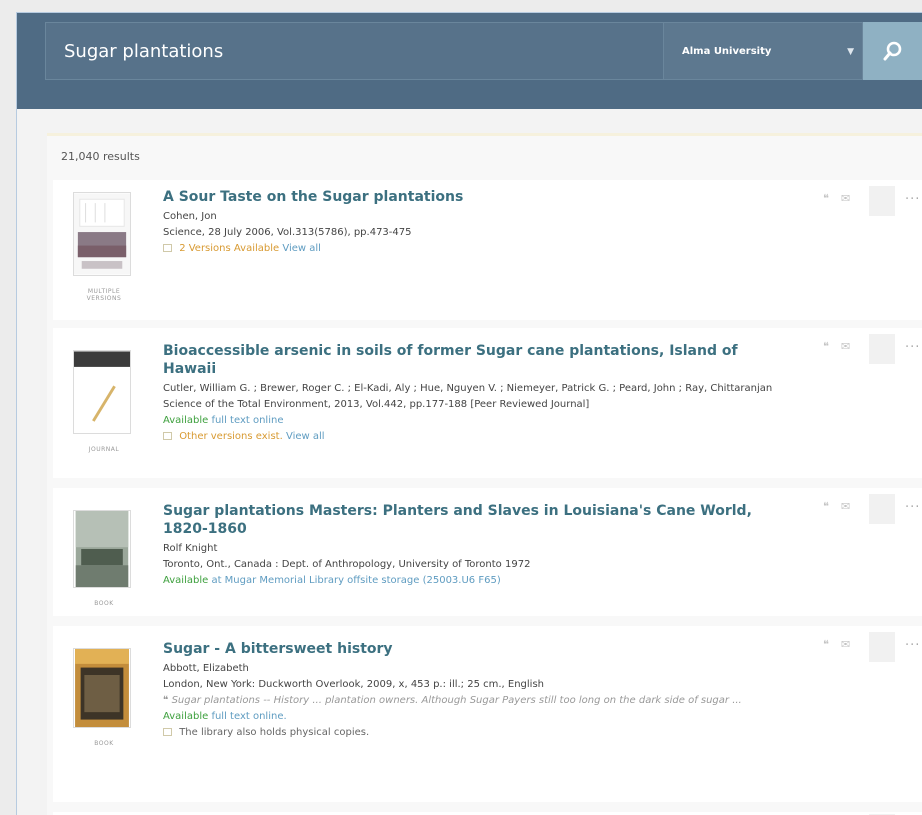 This screenshot has width=922, height=815. Describe the element at coordinates (231, 436) in the screenshot. I see `versions-text: Other versions exist.` at that location.